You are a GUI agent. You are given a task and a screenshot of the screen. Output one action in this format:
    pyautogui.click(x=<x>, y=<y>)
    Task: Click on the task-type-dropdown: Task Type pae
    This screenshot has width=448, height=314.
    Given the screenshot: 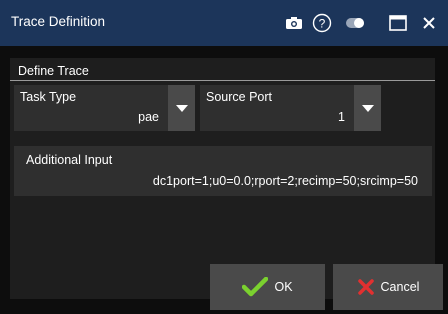 What is the action you would take?
    pyautogui.click(x=104, y=108)
    